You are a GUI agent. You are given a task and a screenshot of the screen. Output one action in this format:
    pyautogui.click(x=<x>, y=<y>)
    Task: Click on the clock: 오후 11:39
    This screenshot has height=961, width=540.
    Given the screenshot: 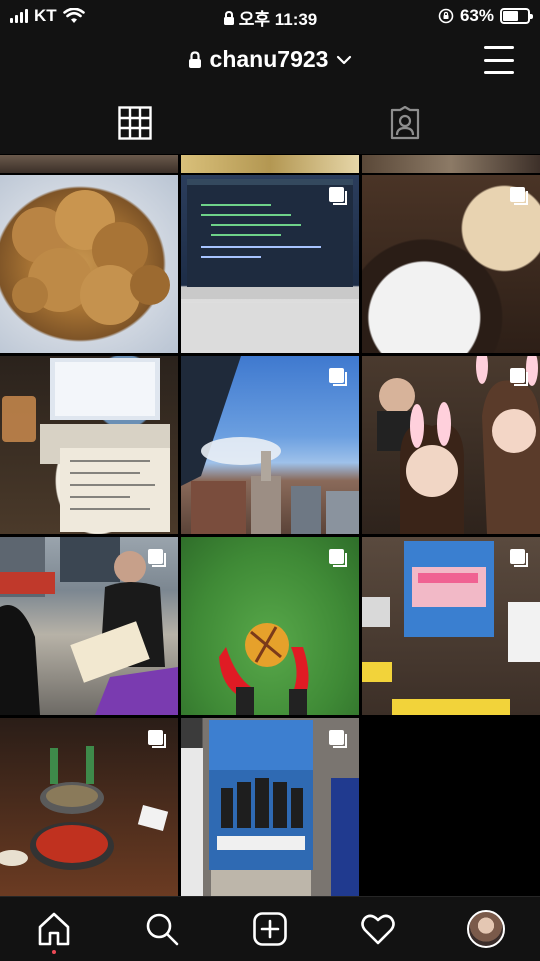 What is the action you would take?
    pyautogui.click(x=278, y=19)
    